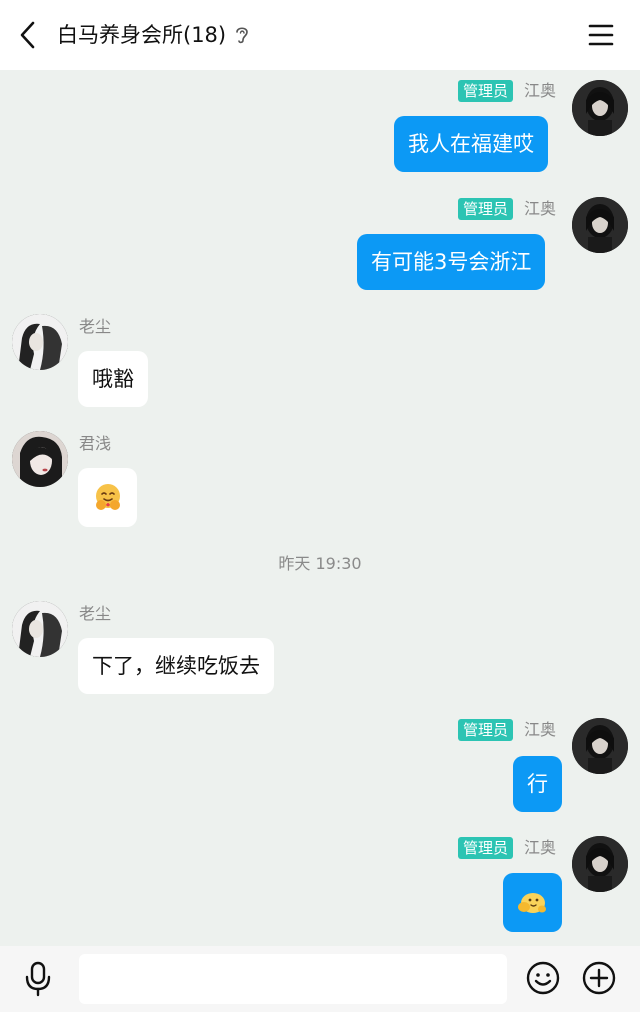 This screenshot has width=640, height=1012. I want to click on message-bubble: 有可能3号会浙江, so click(451, 262).